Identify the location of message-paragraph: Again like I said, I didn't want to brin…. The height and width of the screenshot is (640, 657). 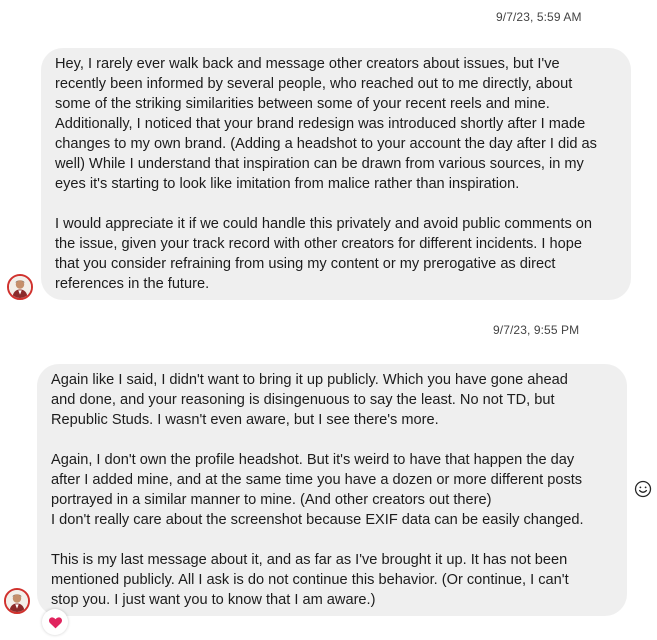
(309, 400).